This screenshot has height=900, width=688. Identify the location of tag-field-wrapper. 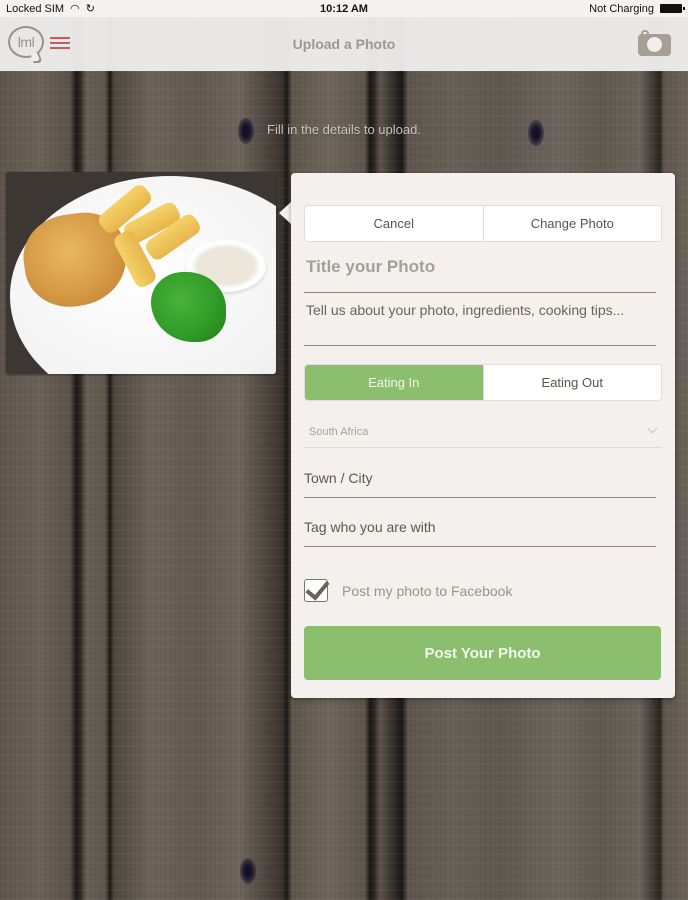
(480, 532).